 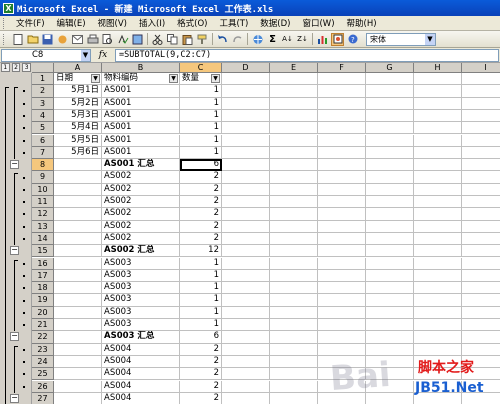 What do you see at coordinates (157, 39) in the screenshot?
I see `cut-icon` at bounding box center [157, 39].